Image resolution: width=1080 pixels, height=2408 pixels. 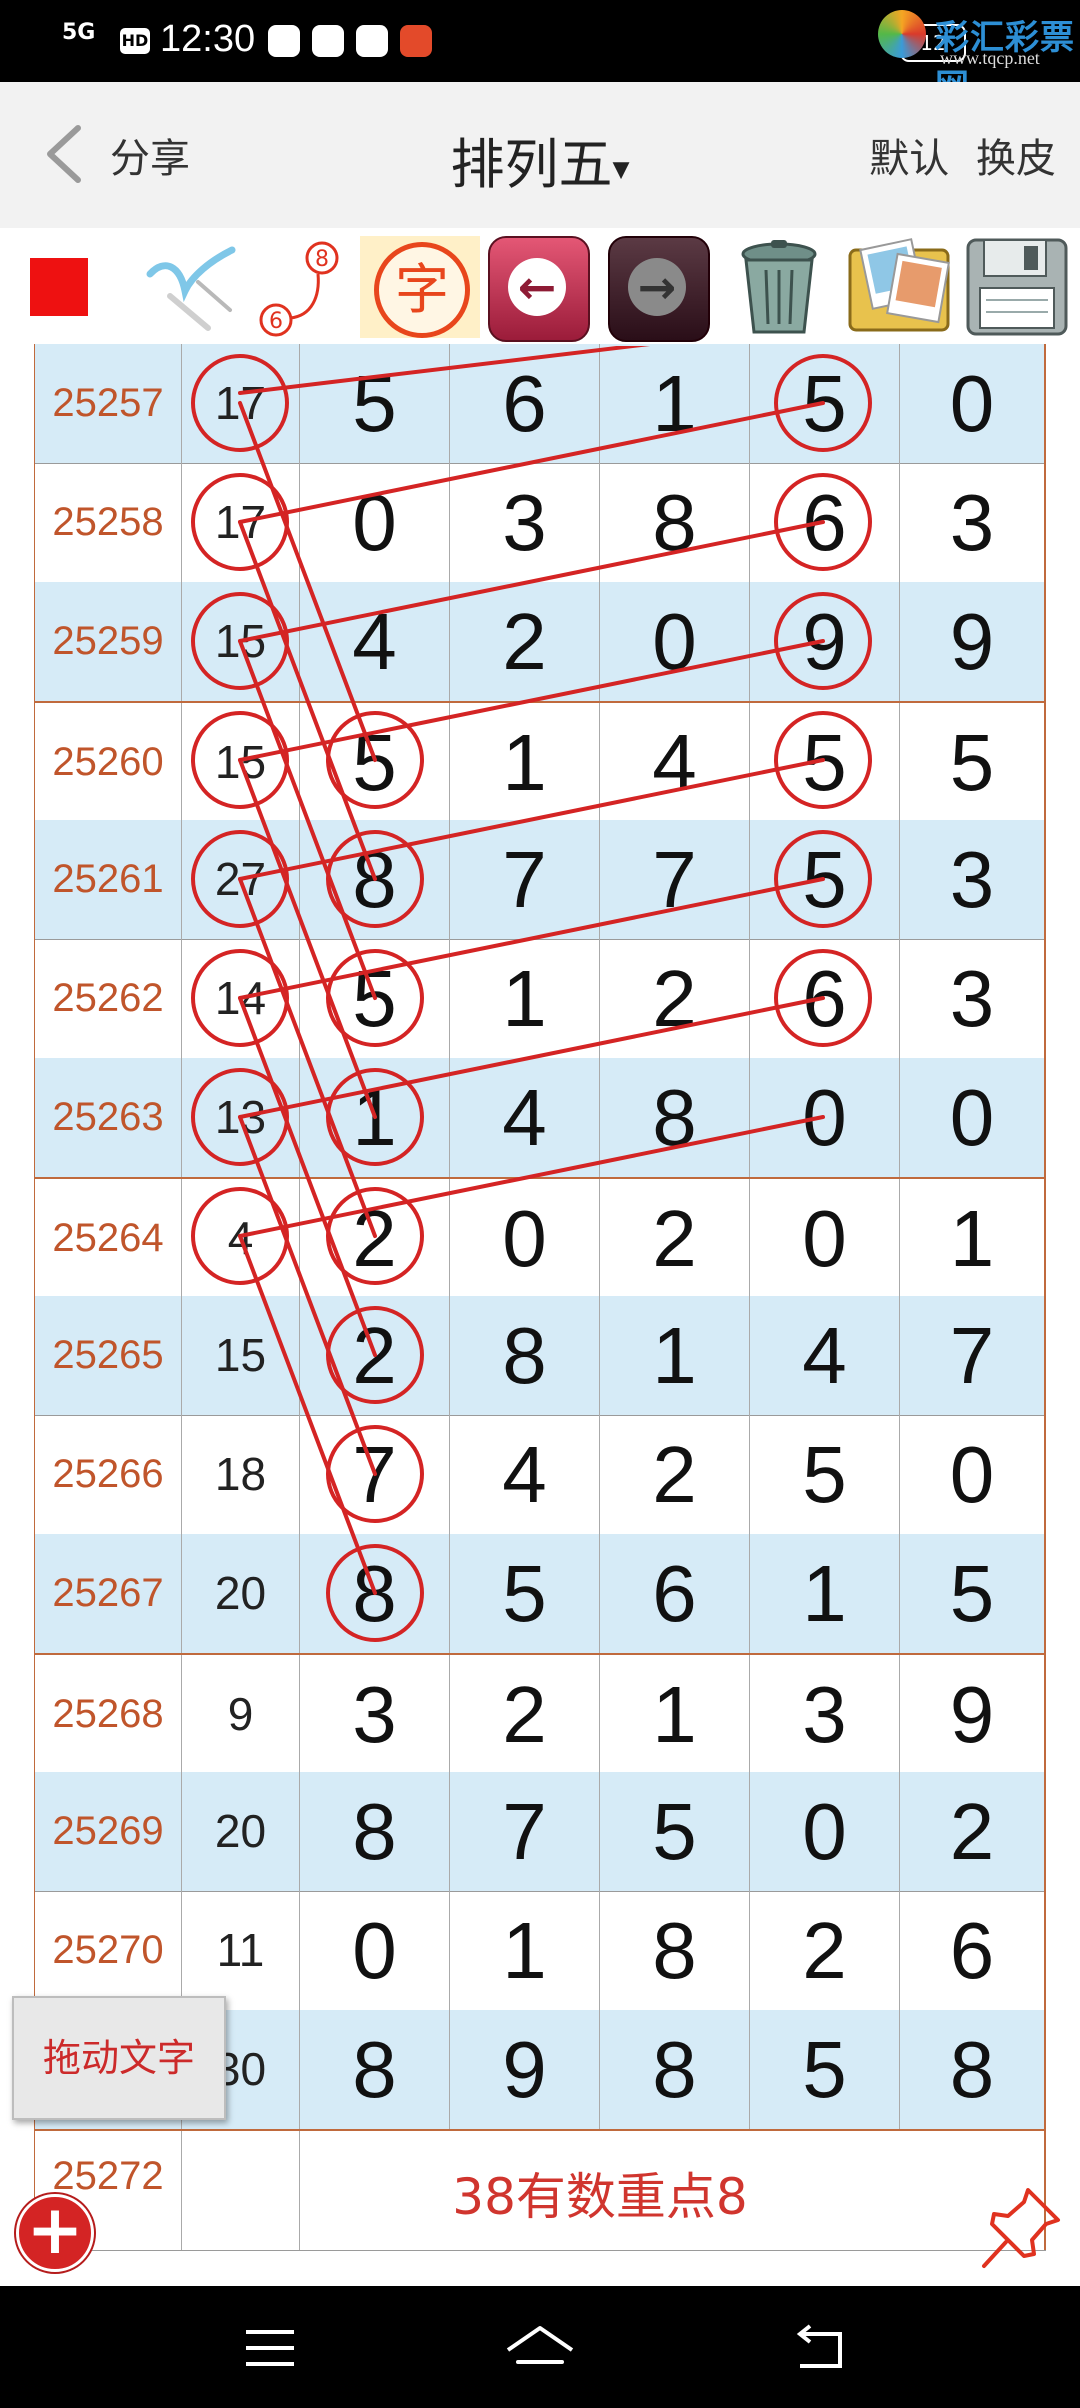 What do you see at coordinates (108, 762) in the screenshot?
I see `issue-number: 25260` at bounding box center [108, 762].